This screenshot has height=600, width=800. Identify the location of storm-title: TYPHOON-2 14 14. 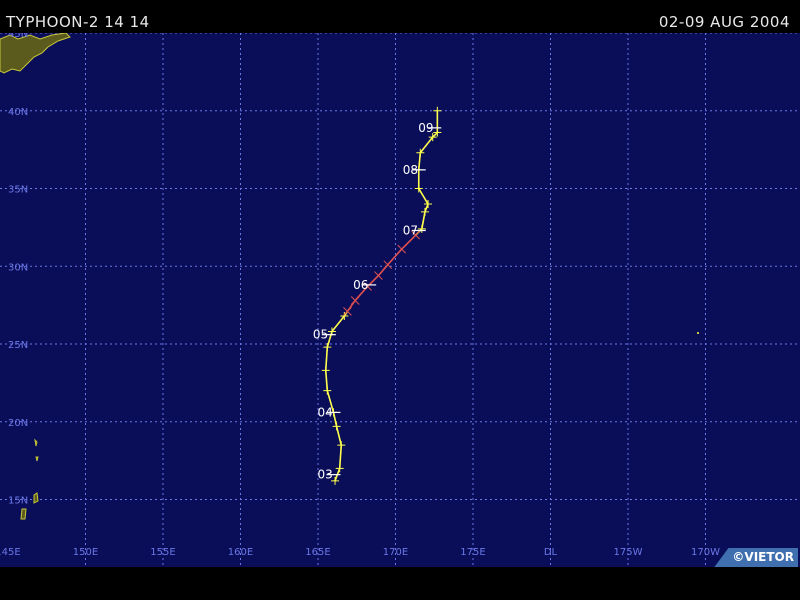
(78, 22).